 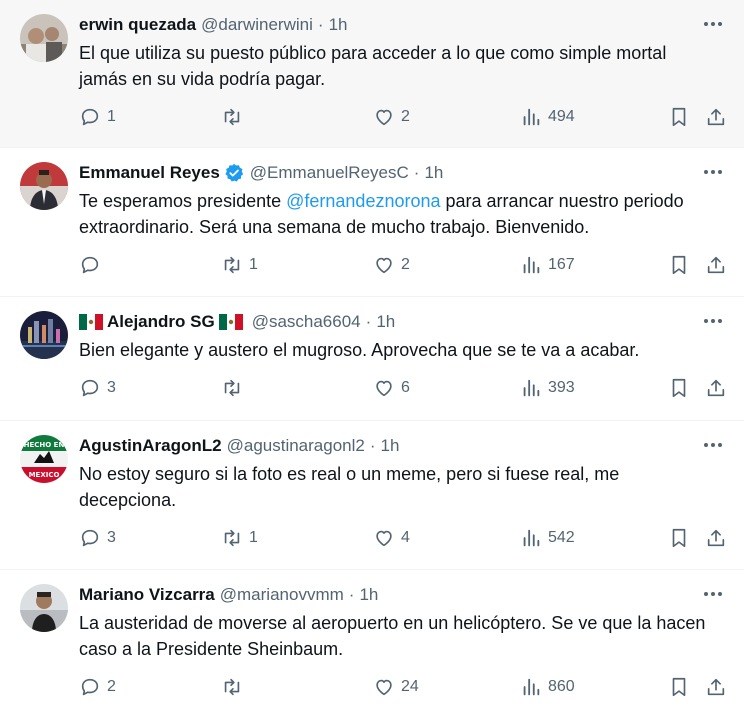 What do you see at coordinates (402, 25) in the screenshot?
I see `tweet-header: erwin quezada @darwinerwini · 1h` at bounding box center [402, 25].